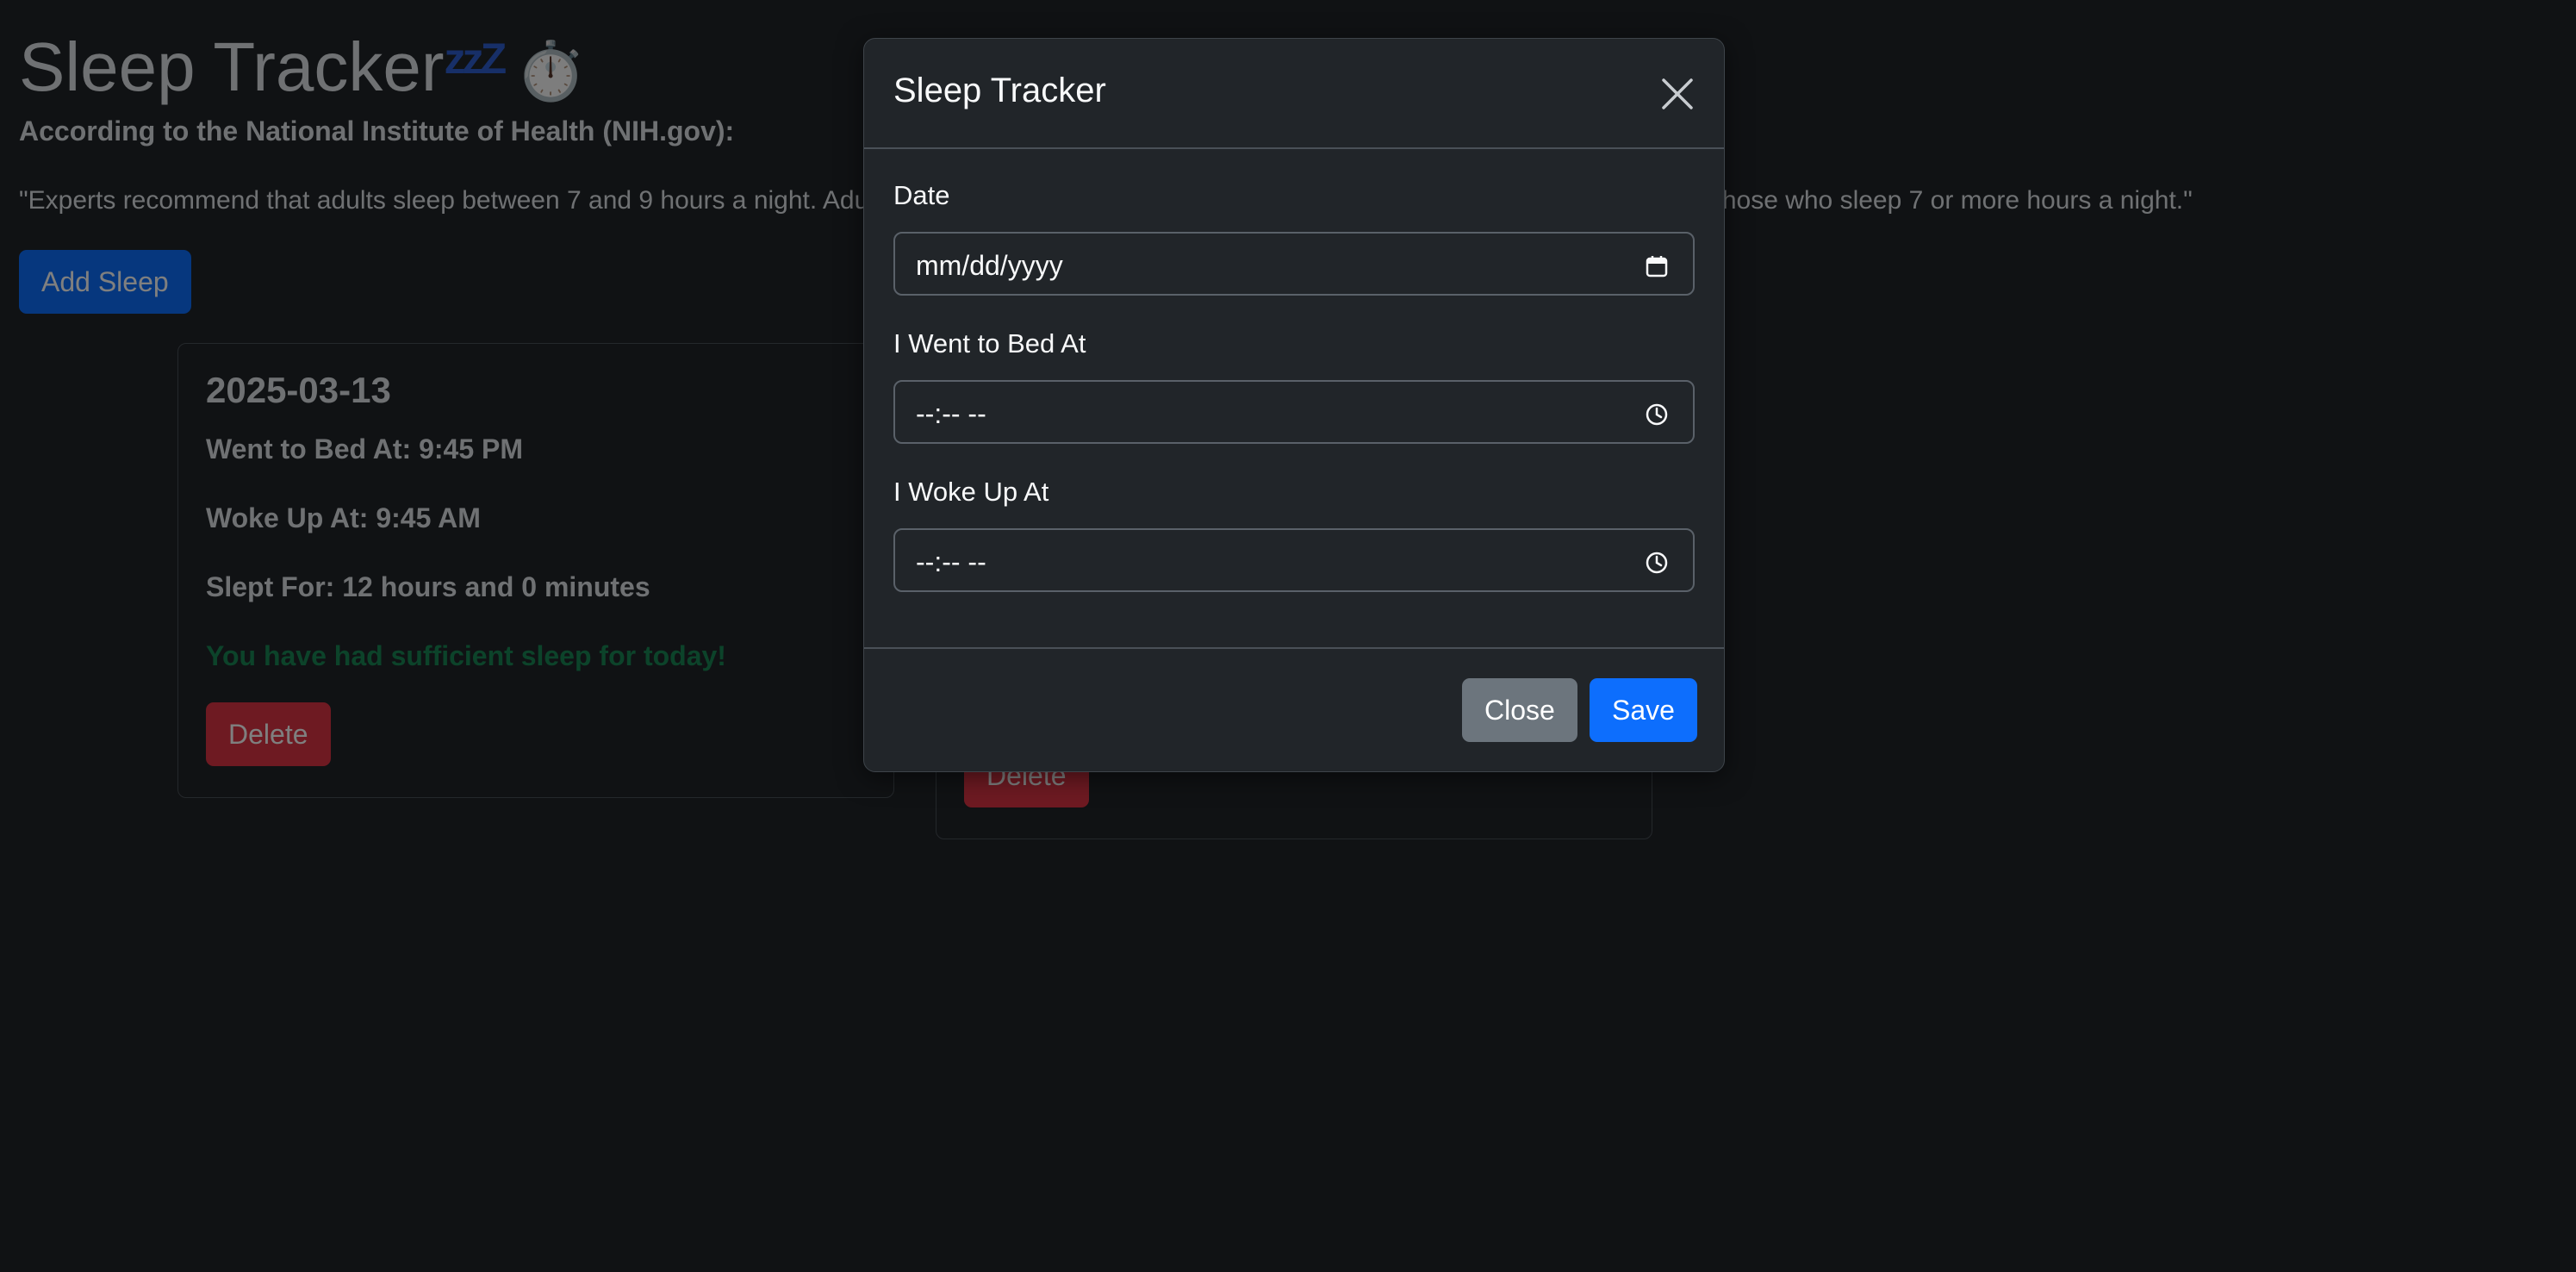 The image size is (2576, 1272). What do you see at coordinates (990, 265) in the screenshot?
I see `date-input-value: mm/dd/yyyy` at bounding box center [990, 265].